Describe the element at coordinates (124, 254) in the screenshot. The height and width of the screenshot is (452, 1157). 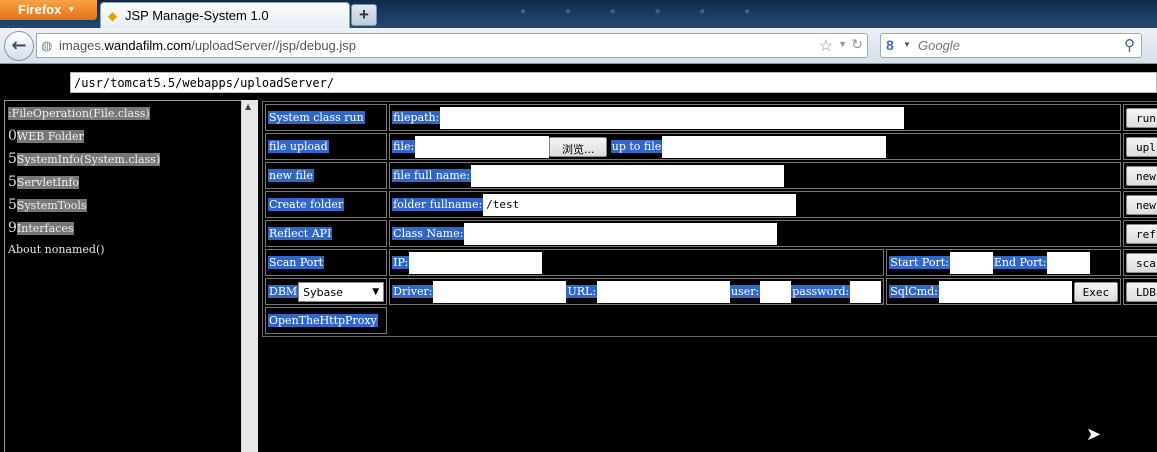
I see `nav-item-about: About nonamed()` at that location.